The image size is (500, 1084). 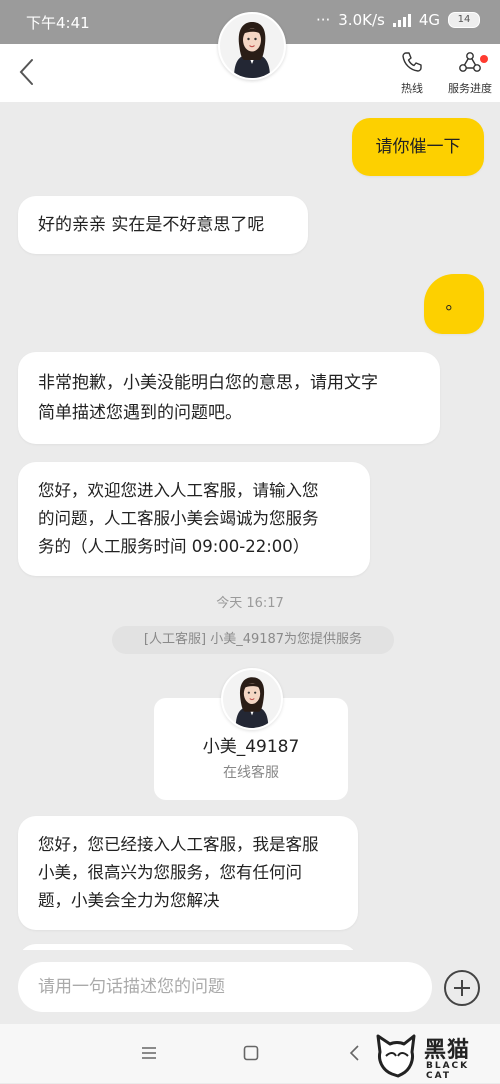 I want to click on back-button, so click(x=28, y=72).